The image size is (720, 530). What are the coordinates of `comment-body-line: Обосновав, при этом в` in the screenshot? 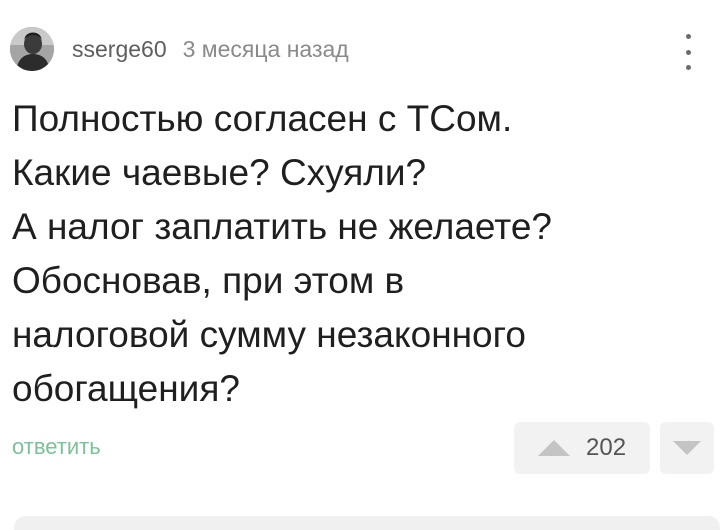 It's located at (208, 280).